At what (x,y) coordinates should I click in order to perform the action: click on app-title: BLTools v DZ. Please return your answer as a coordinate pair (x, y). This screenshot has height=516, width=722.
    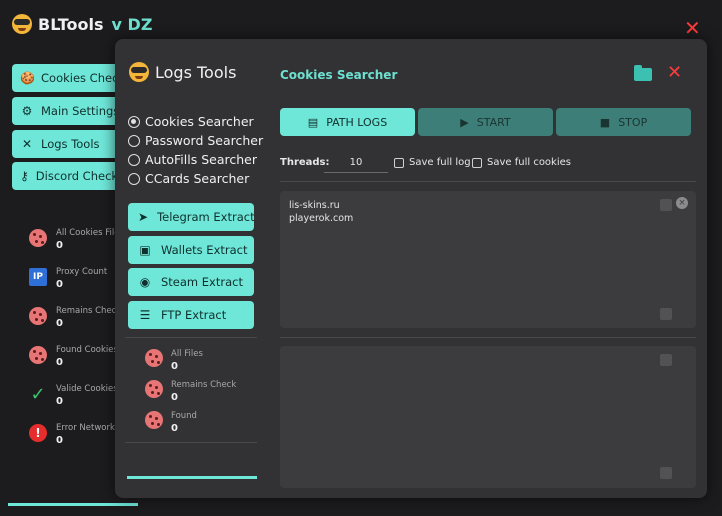
    Looking at the image, I should click on (82, 24).